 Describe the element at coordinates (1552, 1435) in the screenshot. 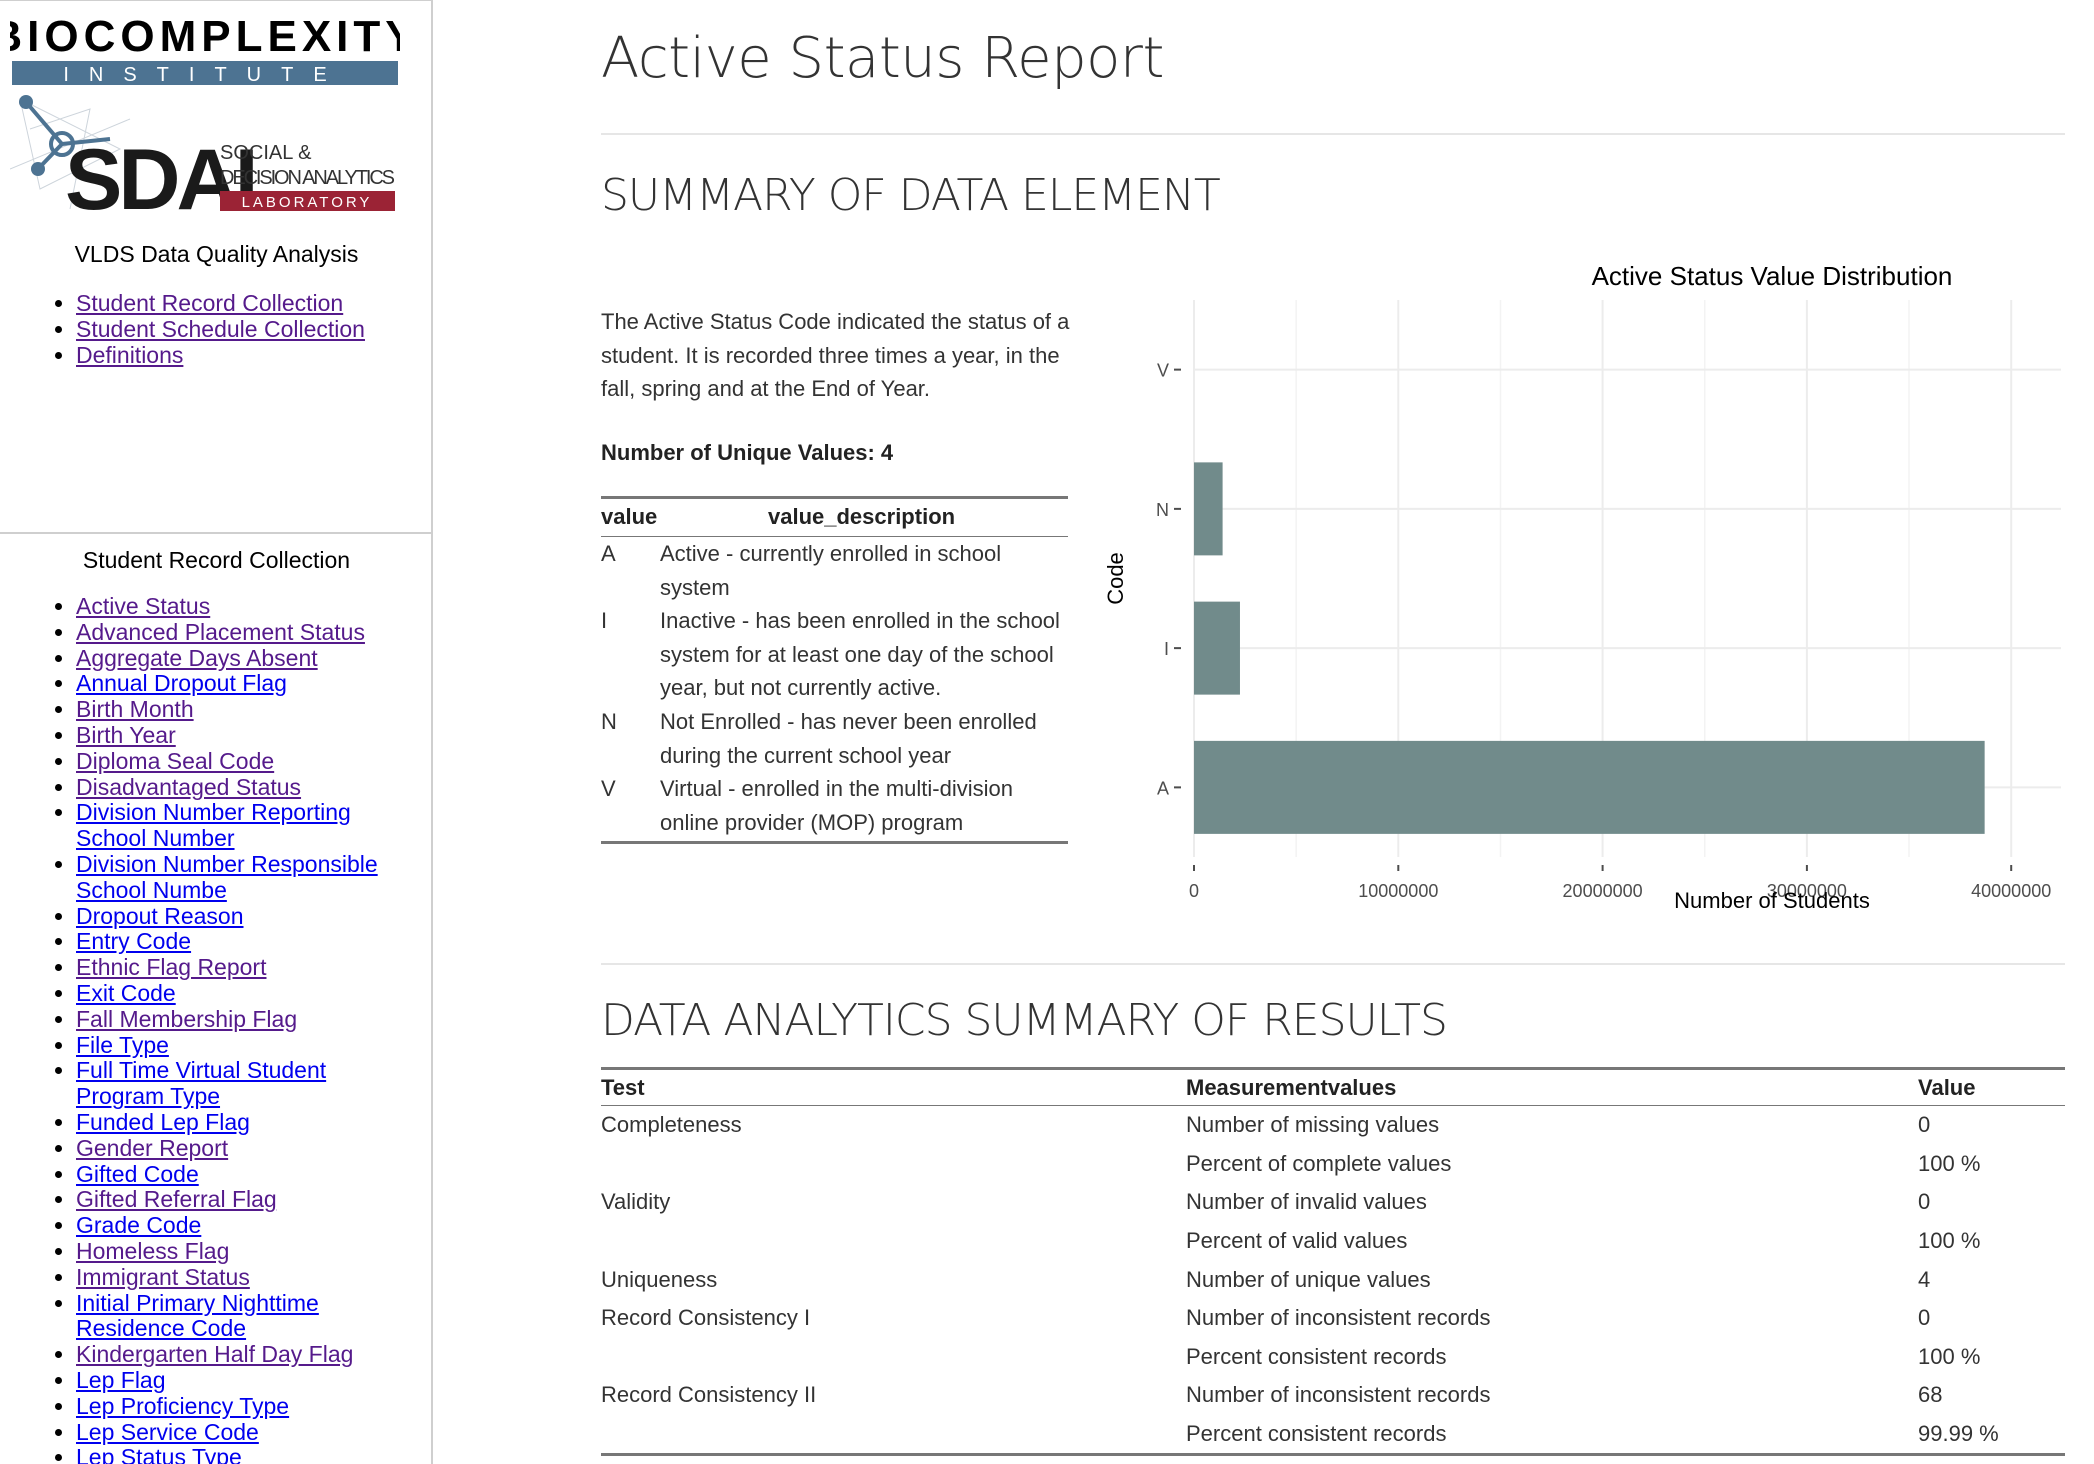

I see `measurement-cell: Percent consistent records` at that location.